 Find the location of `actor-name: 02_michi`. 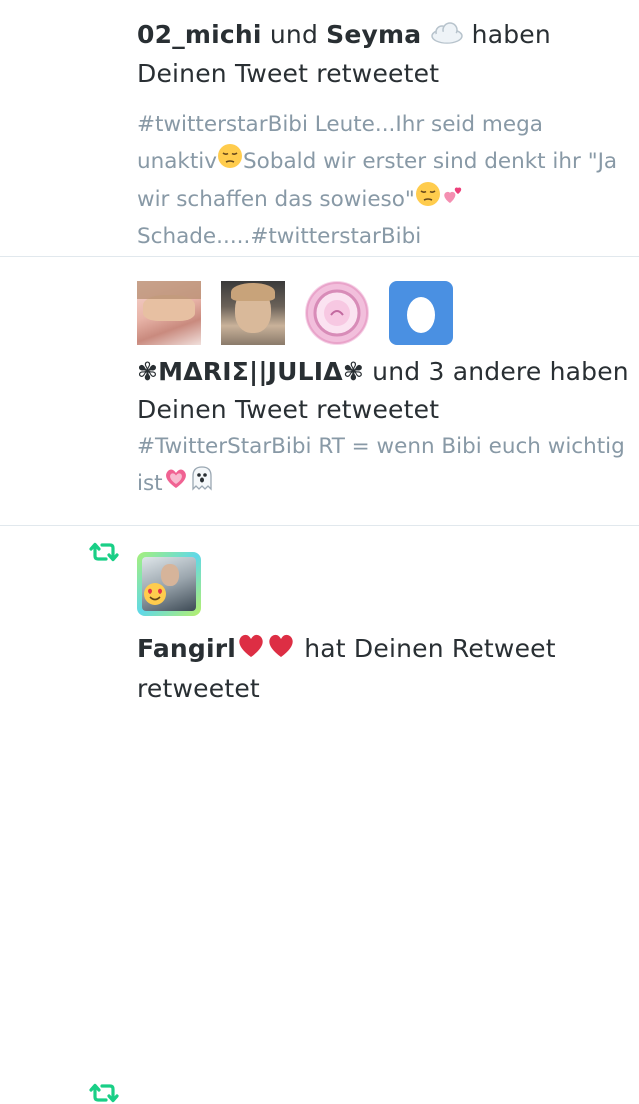

actor-name: 02_michi is located at coordinates (199, 34).